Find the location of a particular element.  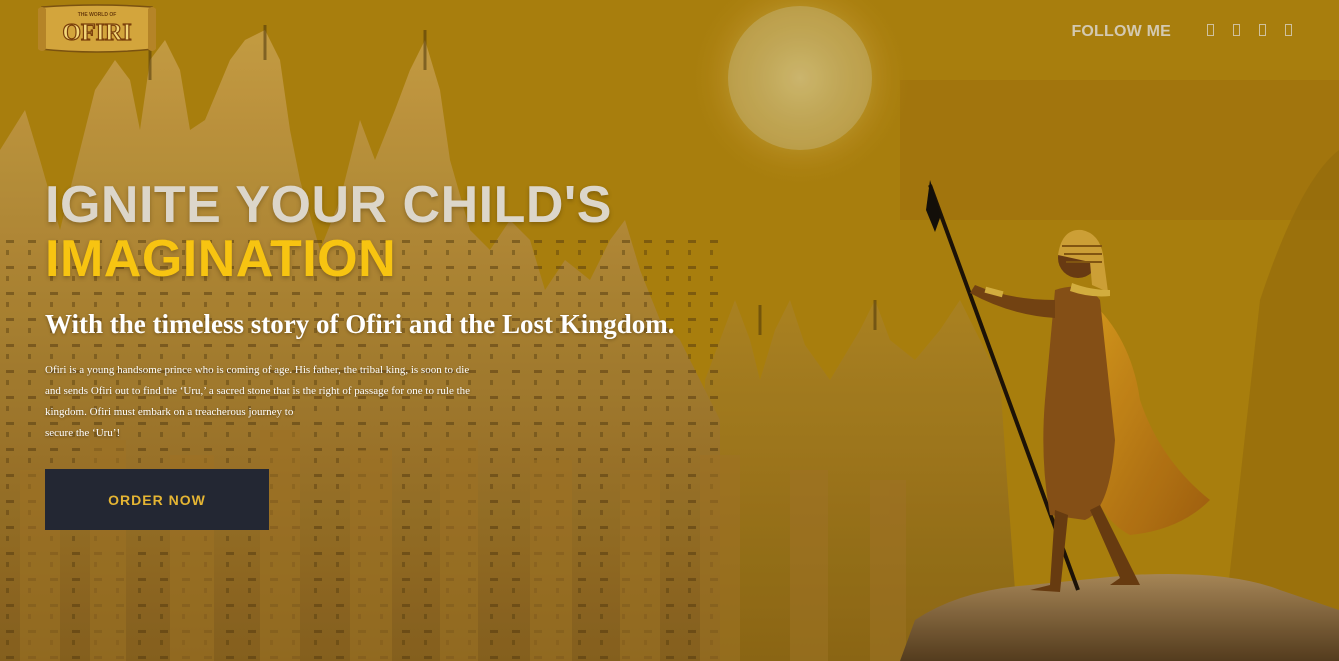

headline-line-1: IGNITE YOUR CHILD'S is located at coordinates (328, 205).